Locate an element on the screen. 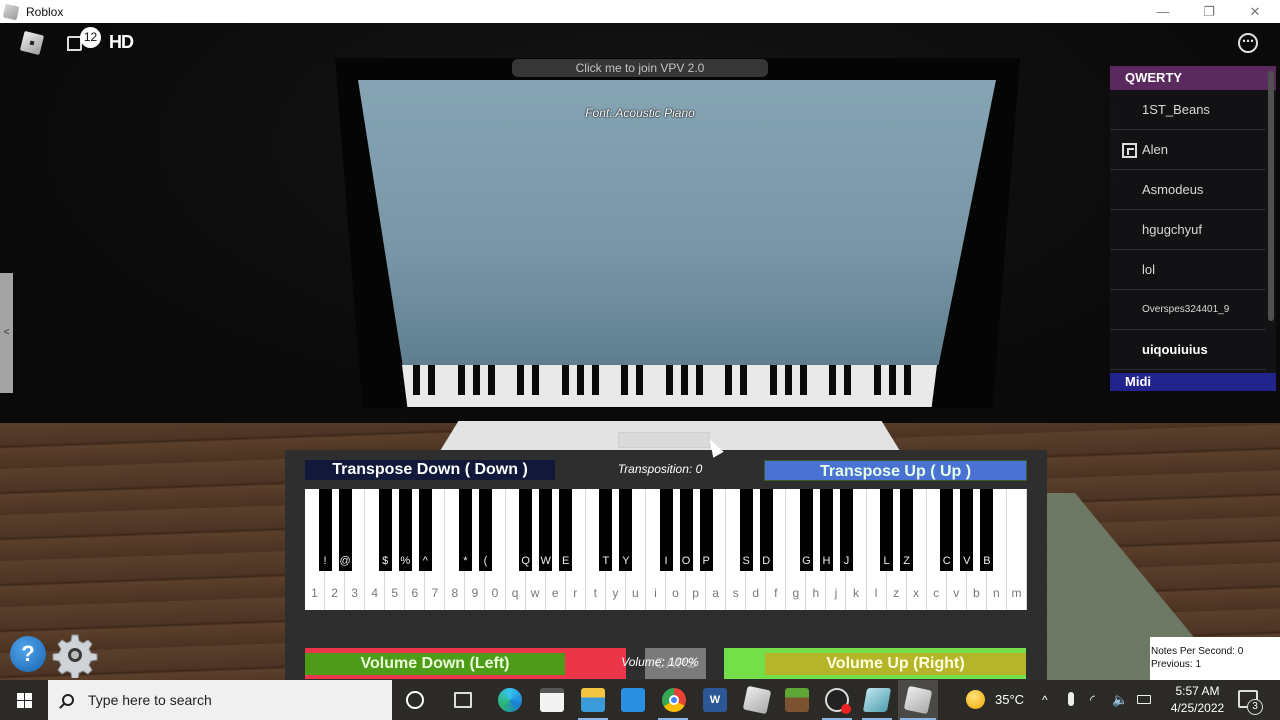  black-key-label: H is located at coordinates (826, 561).